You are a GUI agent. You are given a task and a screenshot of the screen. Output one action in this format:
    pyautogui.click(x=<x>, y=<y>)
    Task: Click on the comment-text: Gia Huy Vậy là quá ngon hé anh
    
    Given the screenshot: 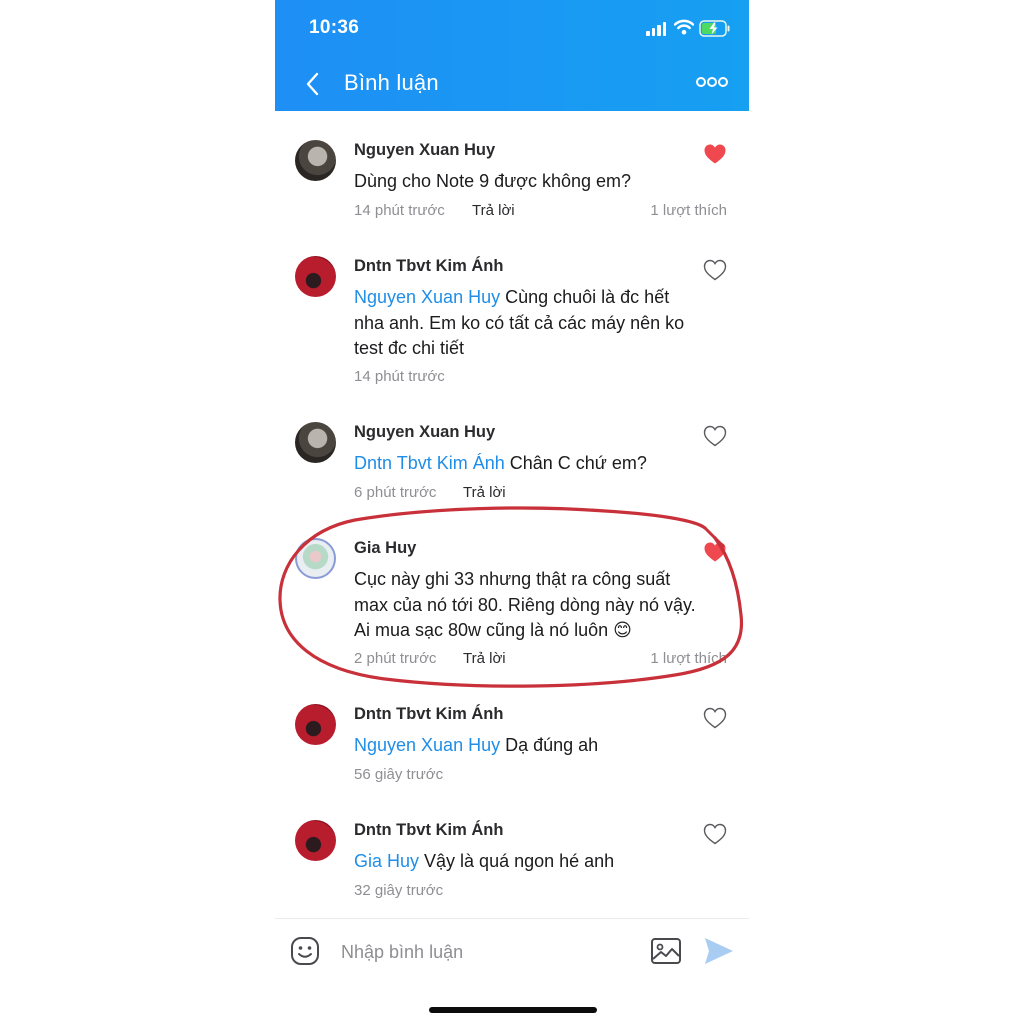 What is the action you would take?
    pyautogui.click(x=529, y=862)
    